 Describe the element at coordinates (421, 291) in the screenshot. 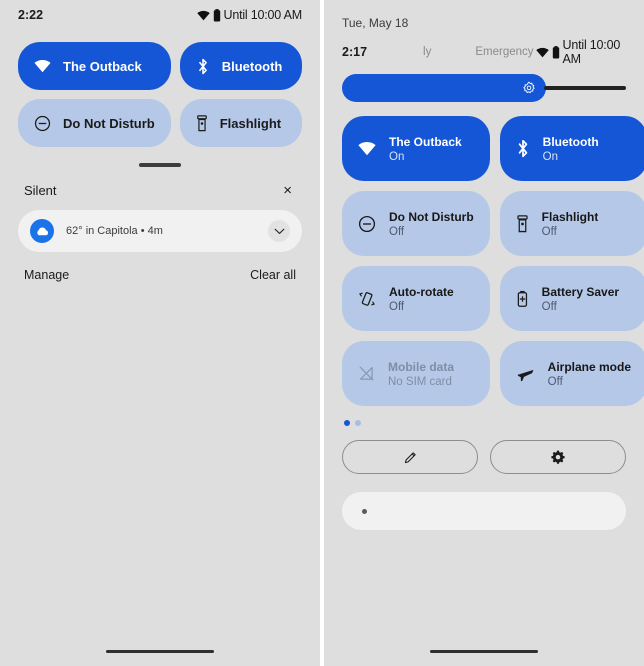

I see `qs-tile-title: Auto-rotate` at that location.